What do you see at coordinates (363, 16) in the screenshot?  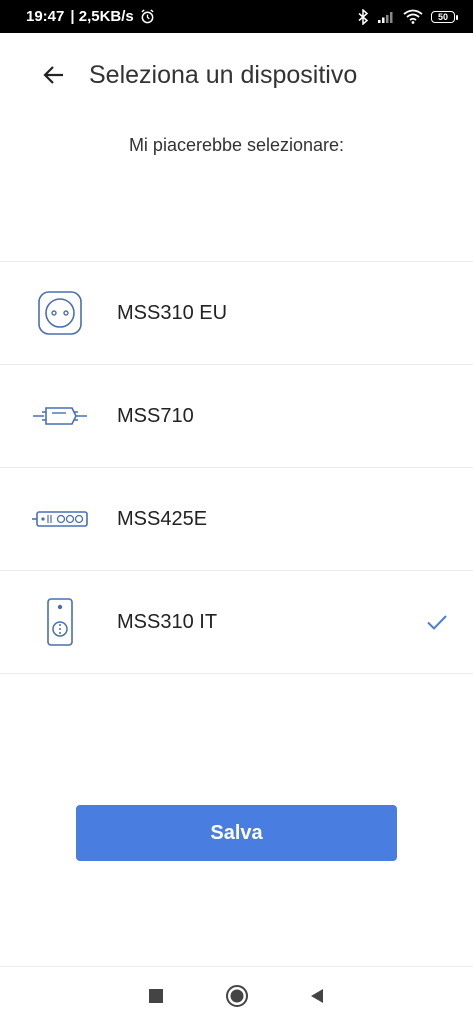 I see `bluetooth-icon` at bounding box center [363, 16].